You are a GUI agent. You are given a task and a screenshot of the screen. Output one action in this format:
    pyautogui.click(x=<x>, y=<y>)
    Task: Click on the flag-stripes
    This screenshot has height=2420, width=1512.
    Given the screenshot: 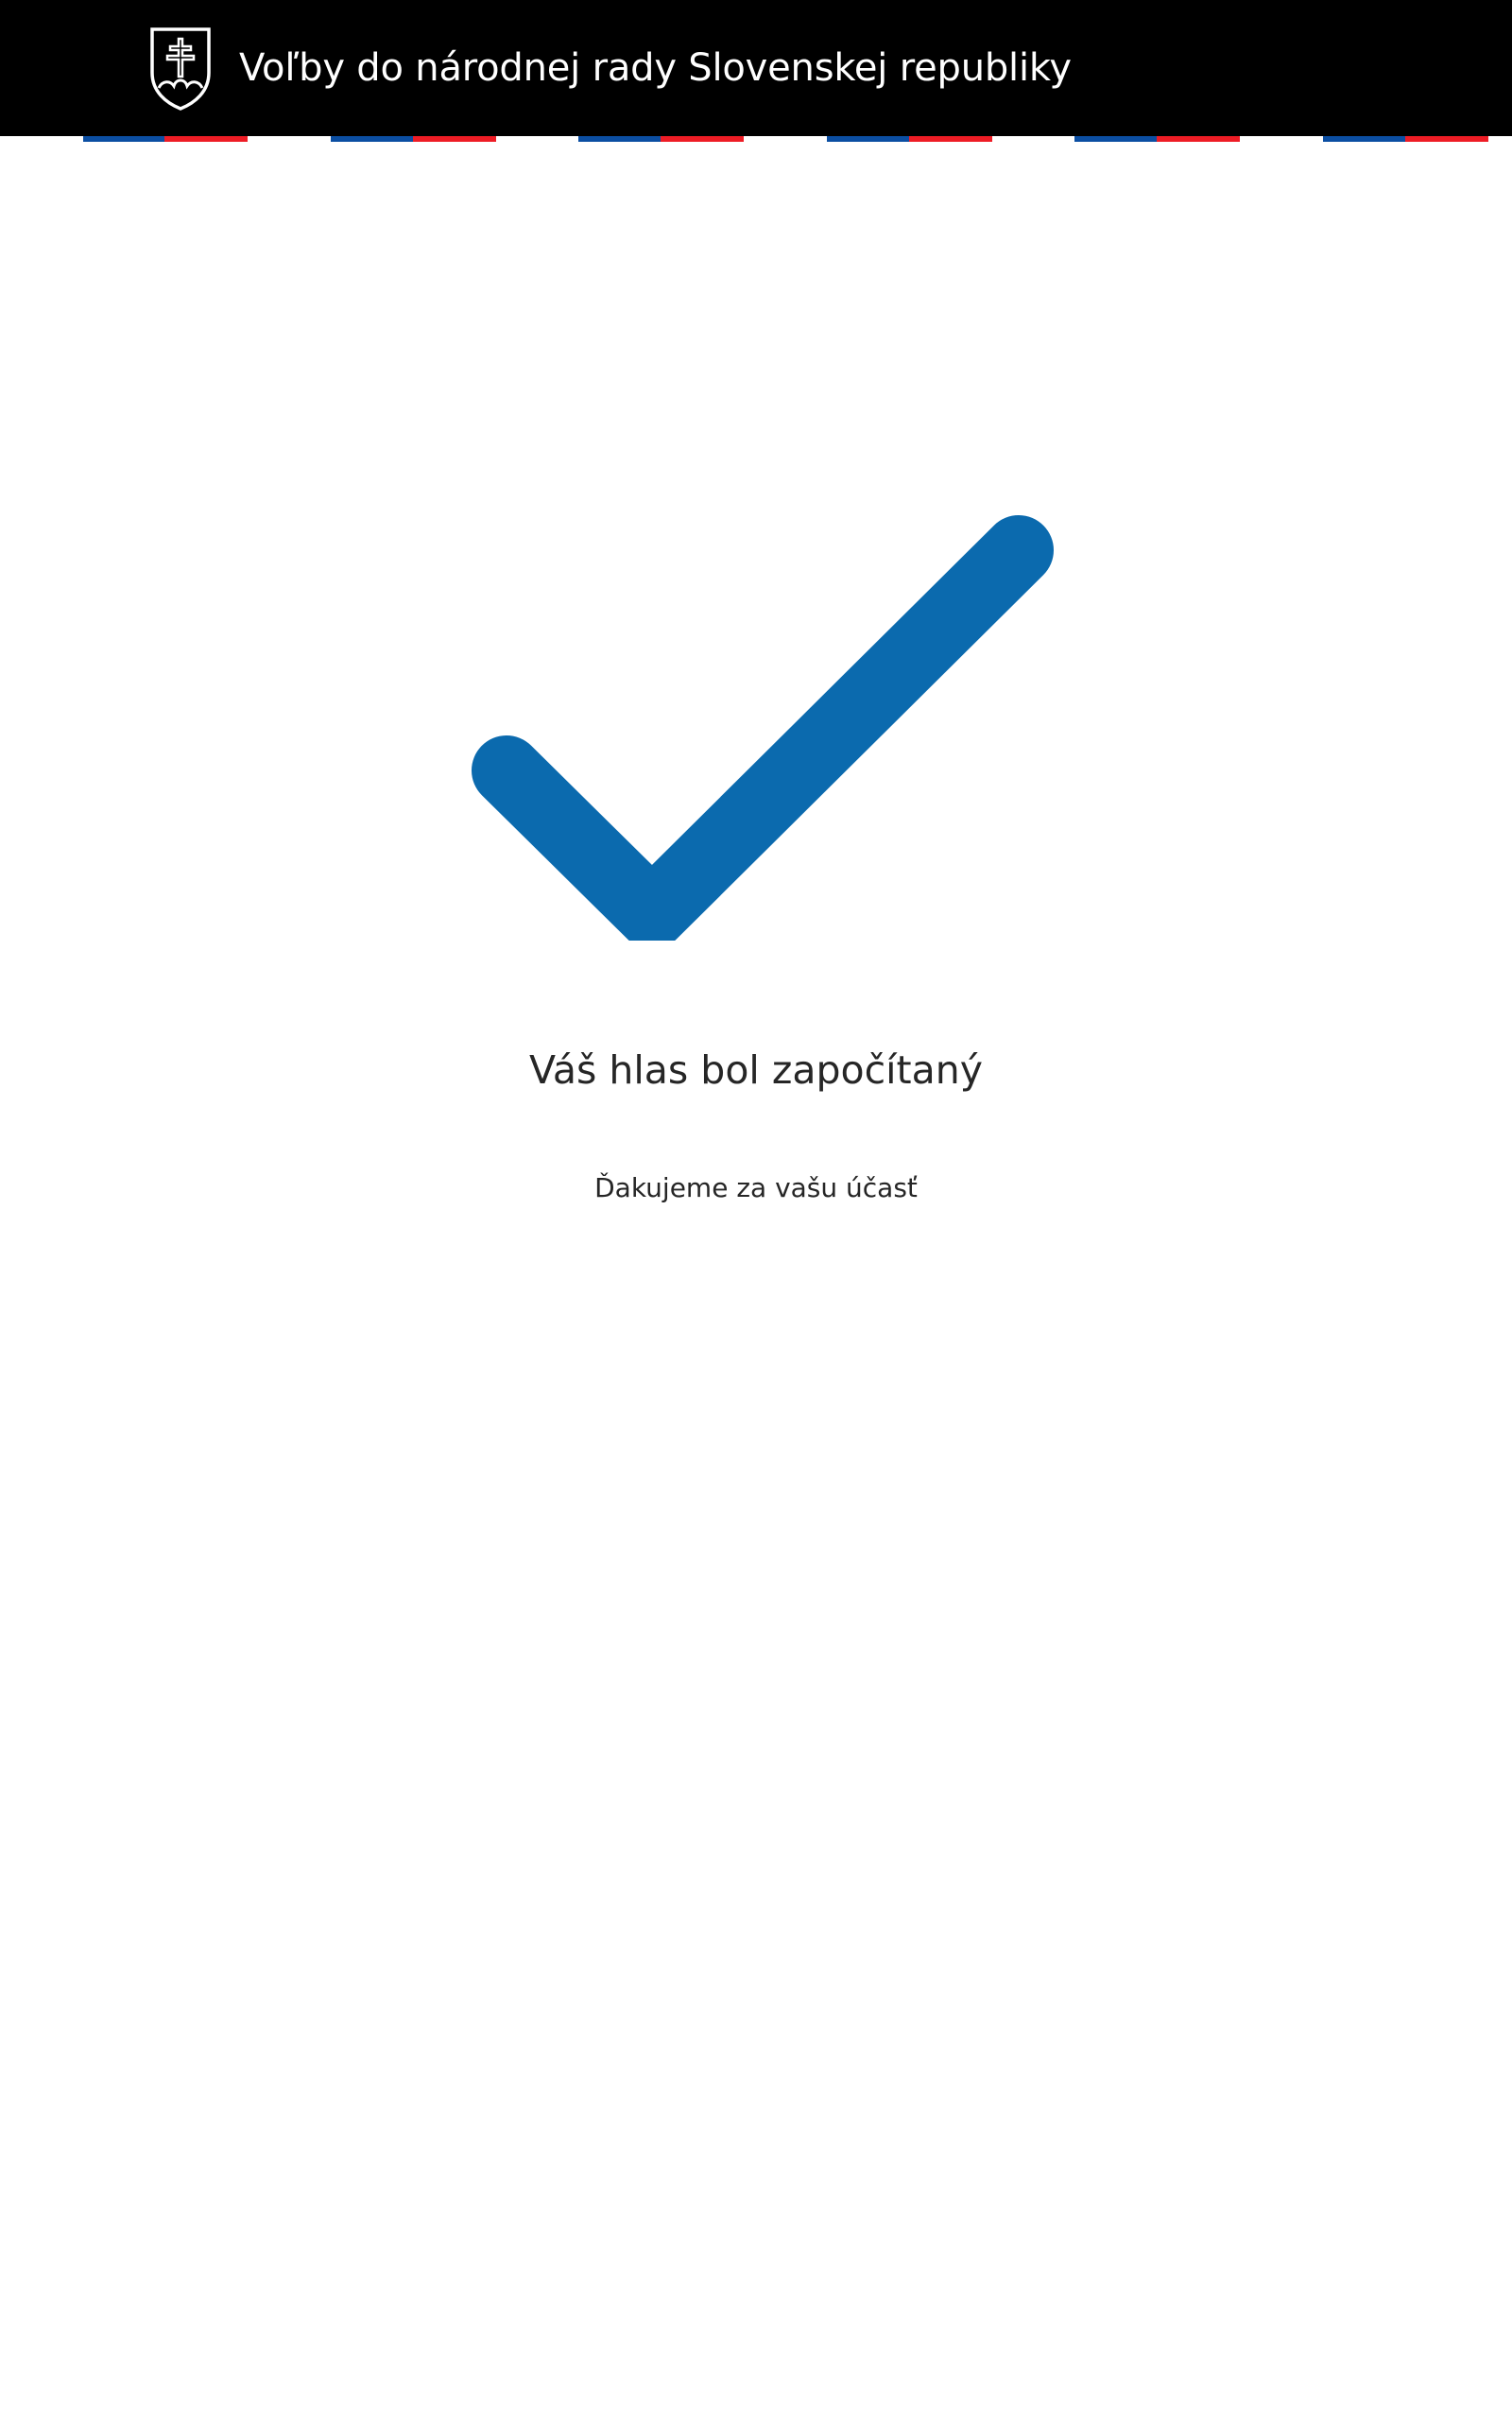 What is the action you would take?
    pyautogui.click(x=756, y=139)
    